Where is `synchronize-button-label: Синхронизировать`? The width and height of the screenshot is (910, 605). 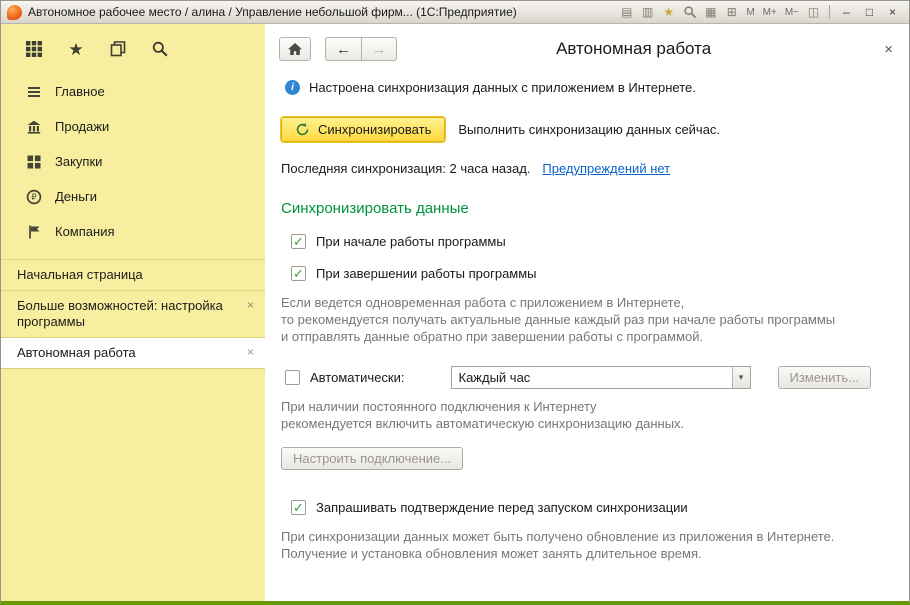
synchronize-button-label: Синхронизировать is located at coordinates (375, 129).